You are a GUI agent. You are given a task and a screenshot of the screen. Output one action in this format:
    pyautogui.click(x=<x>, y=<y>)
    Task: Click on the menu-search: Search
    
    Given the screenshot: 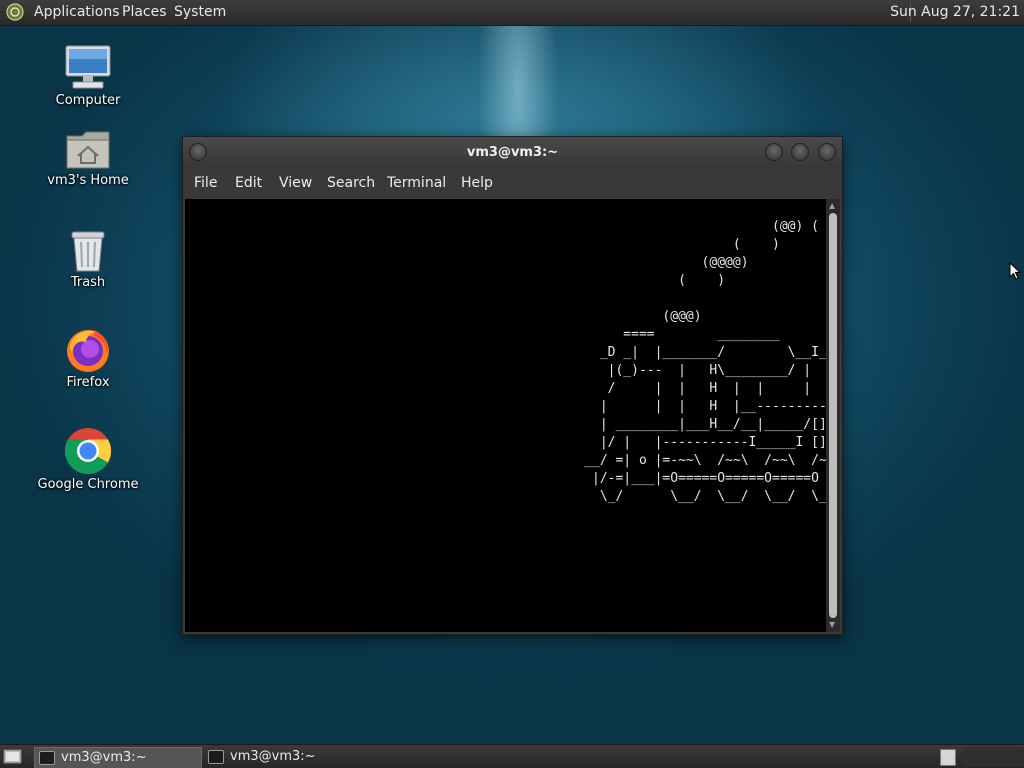 What is the action you would take?
    pyautogui.click(x=351, y=183)
    